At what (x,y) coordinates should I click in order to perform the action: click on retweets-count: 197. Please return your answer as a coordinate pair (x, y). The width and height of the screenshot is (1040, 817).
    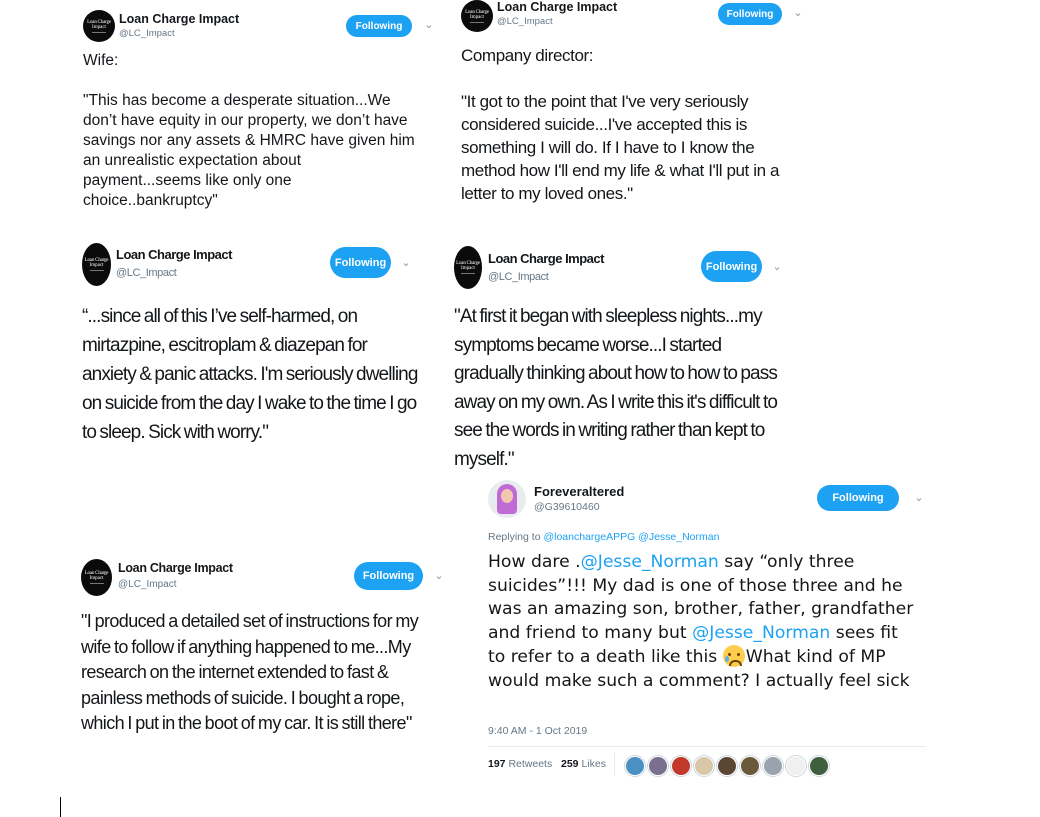
    Looking at the image, I should click on (497, 764).